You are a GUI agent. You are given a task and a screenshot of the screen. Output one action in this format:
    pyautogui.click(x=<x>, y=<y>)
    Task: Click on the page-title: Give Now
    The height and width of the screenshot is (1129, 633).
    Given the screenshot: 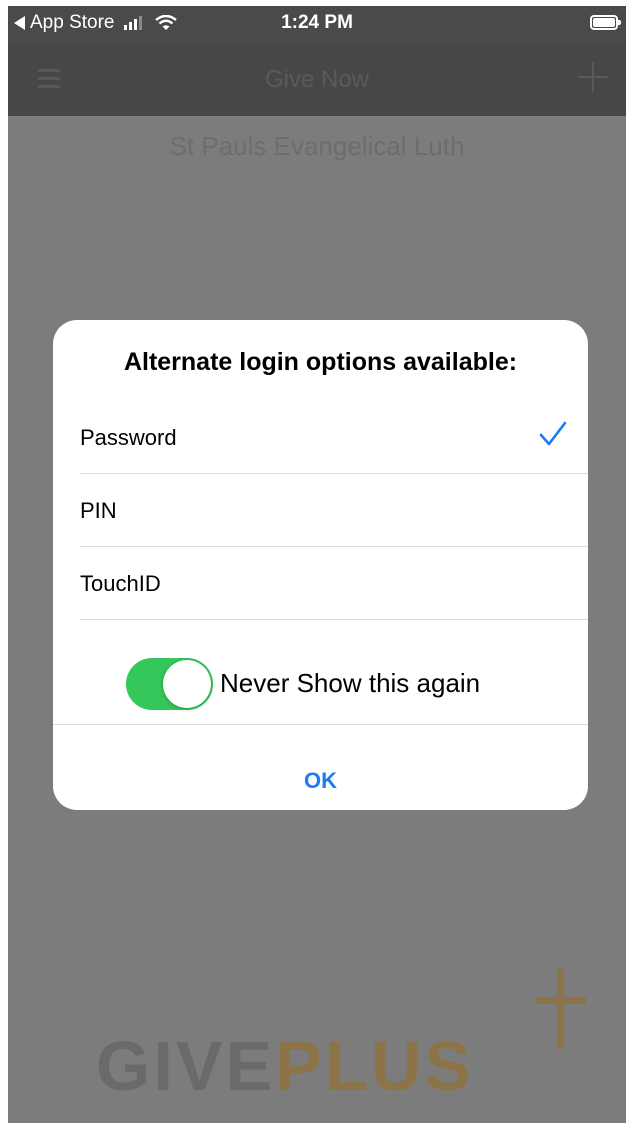 What is the action you would take?
    pyautogui.click(x=317, y=79)
    